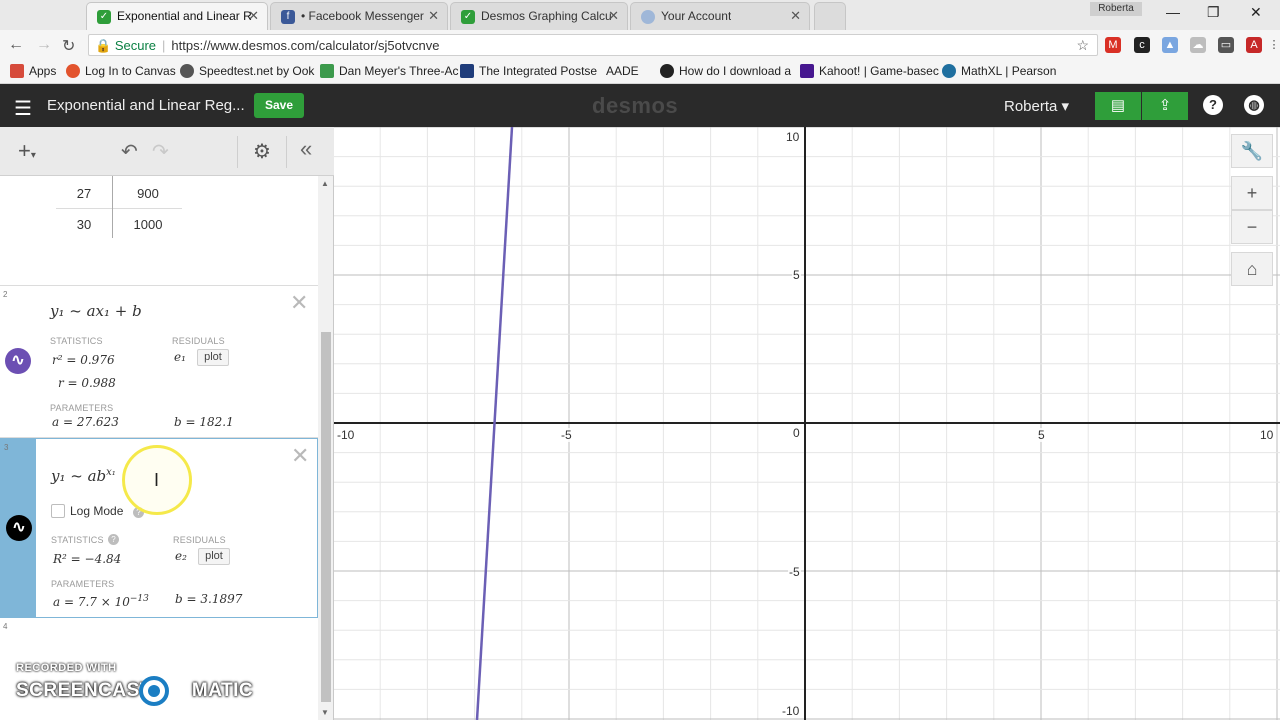  I want to click on bookmark-apps: Apps, so click(33, 71).